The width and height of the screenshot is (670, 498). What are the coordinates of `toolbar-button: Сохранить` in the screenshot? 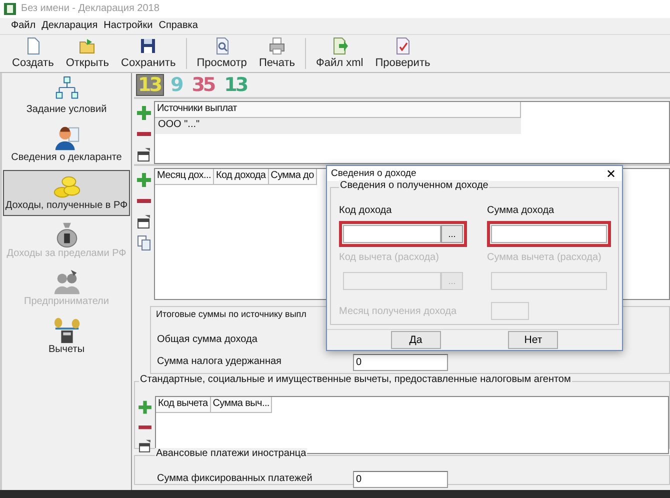 It's located at (148, 53).